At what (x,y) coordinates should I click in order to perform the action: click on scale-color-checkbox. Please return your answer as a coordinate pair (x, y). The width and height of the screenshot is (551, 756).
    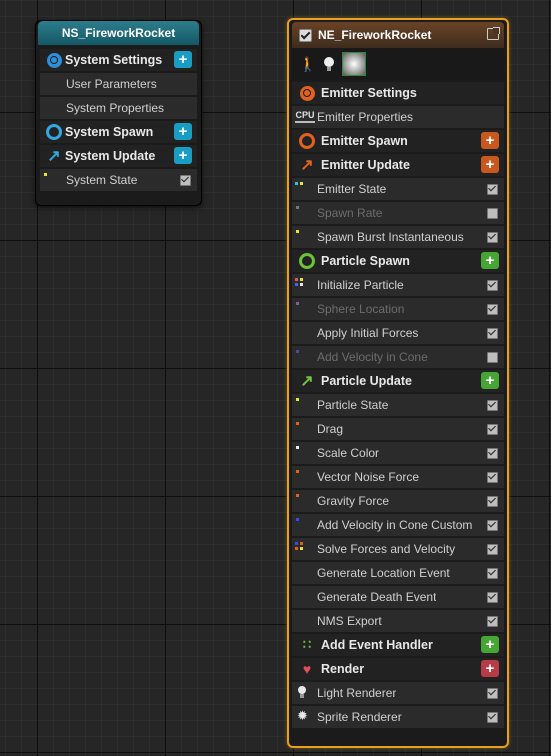
    Looking at the image, I should click on (492, 453).